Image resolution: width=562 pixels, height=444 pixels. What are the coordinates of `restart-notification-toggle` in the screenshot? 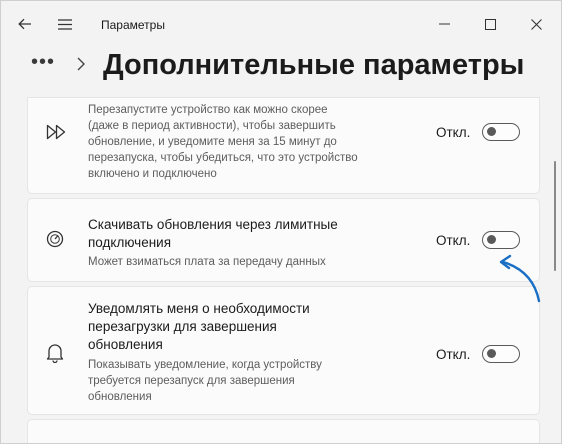 It's located at (501, 354).